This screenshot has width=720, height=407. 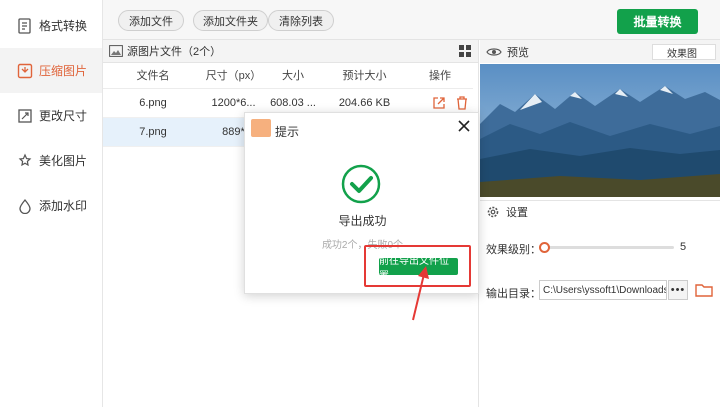 What do you see at coordinates (494, 52) in the screenshot?
I see `eye-icon` at bounding box center [494, 52].